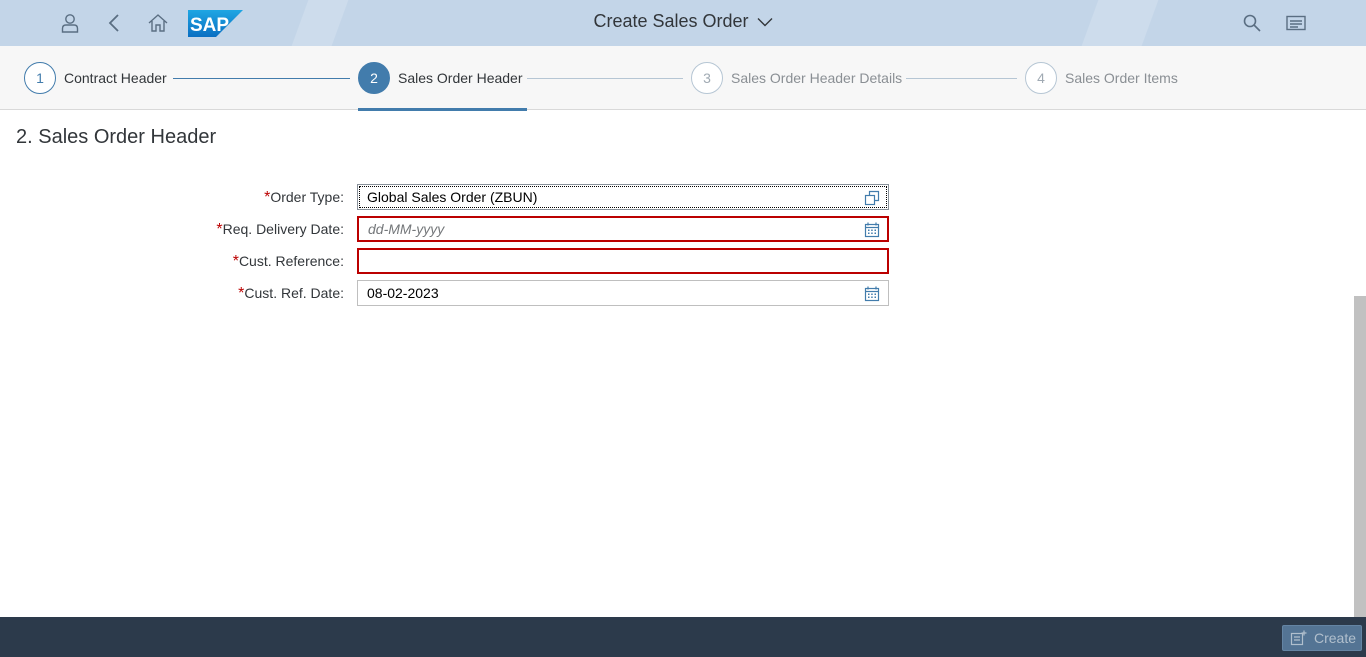  Describe the element at coordinates (1041, 78) in the screenshot. I see `step-number: 4` at that location.